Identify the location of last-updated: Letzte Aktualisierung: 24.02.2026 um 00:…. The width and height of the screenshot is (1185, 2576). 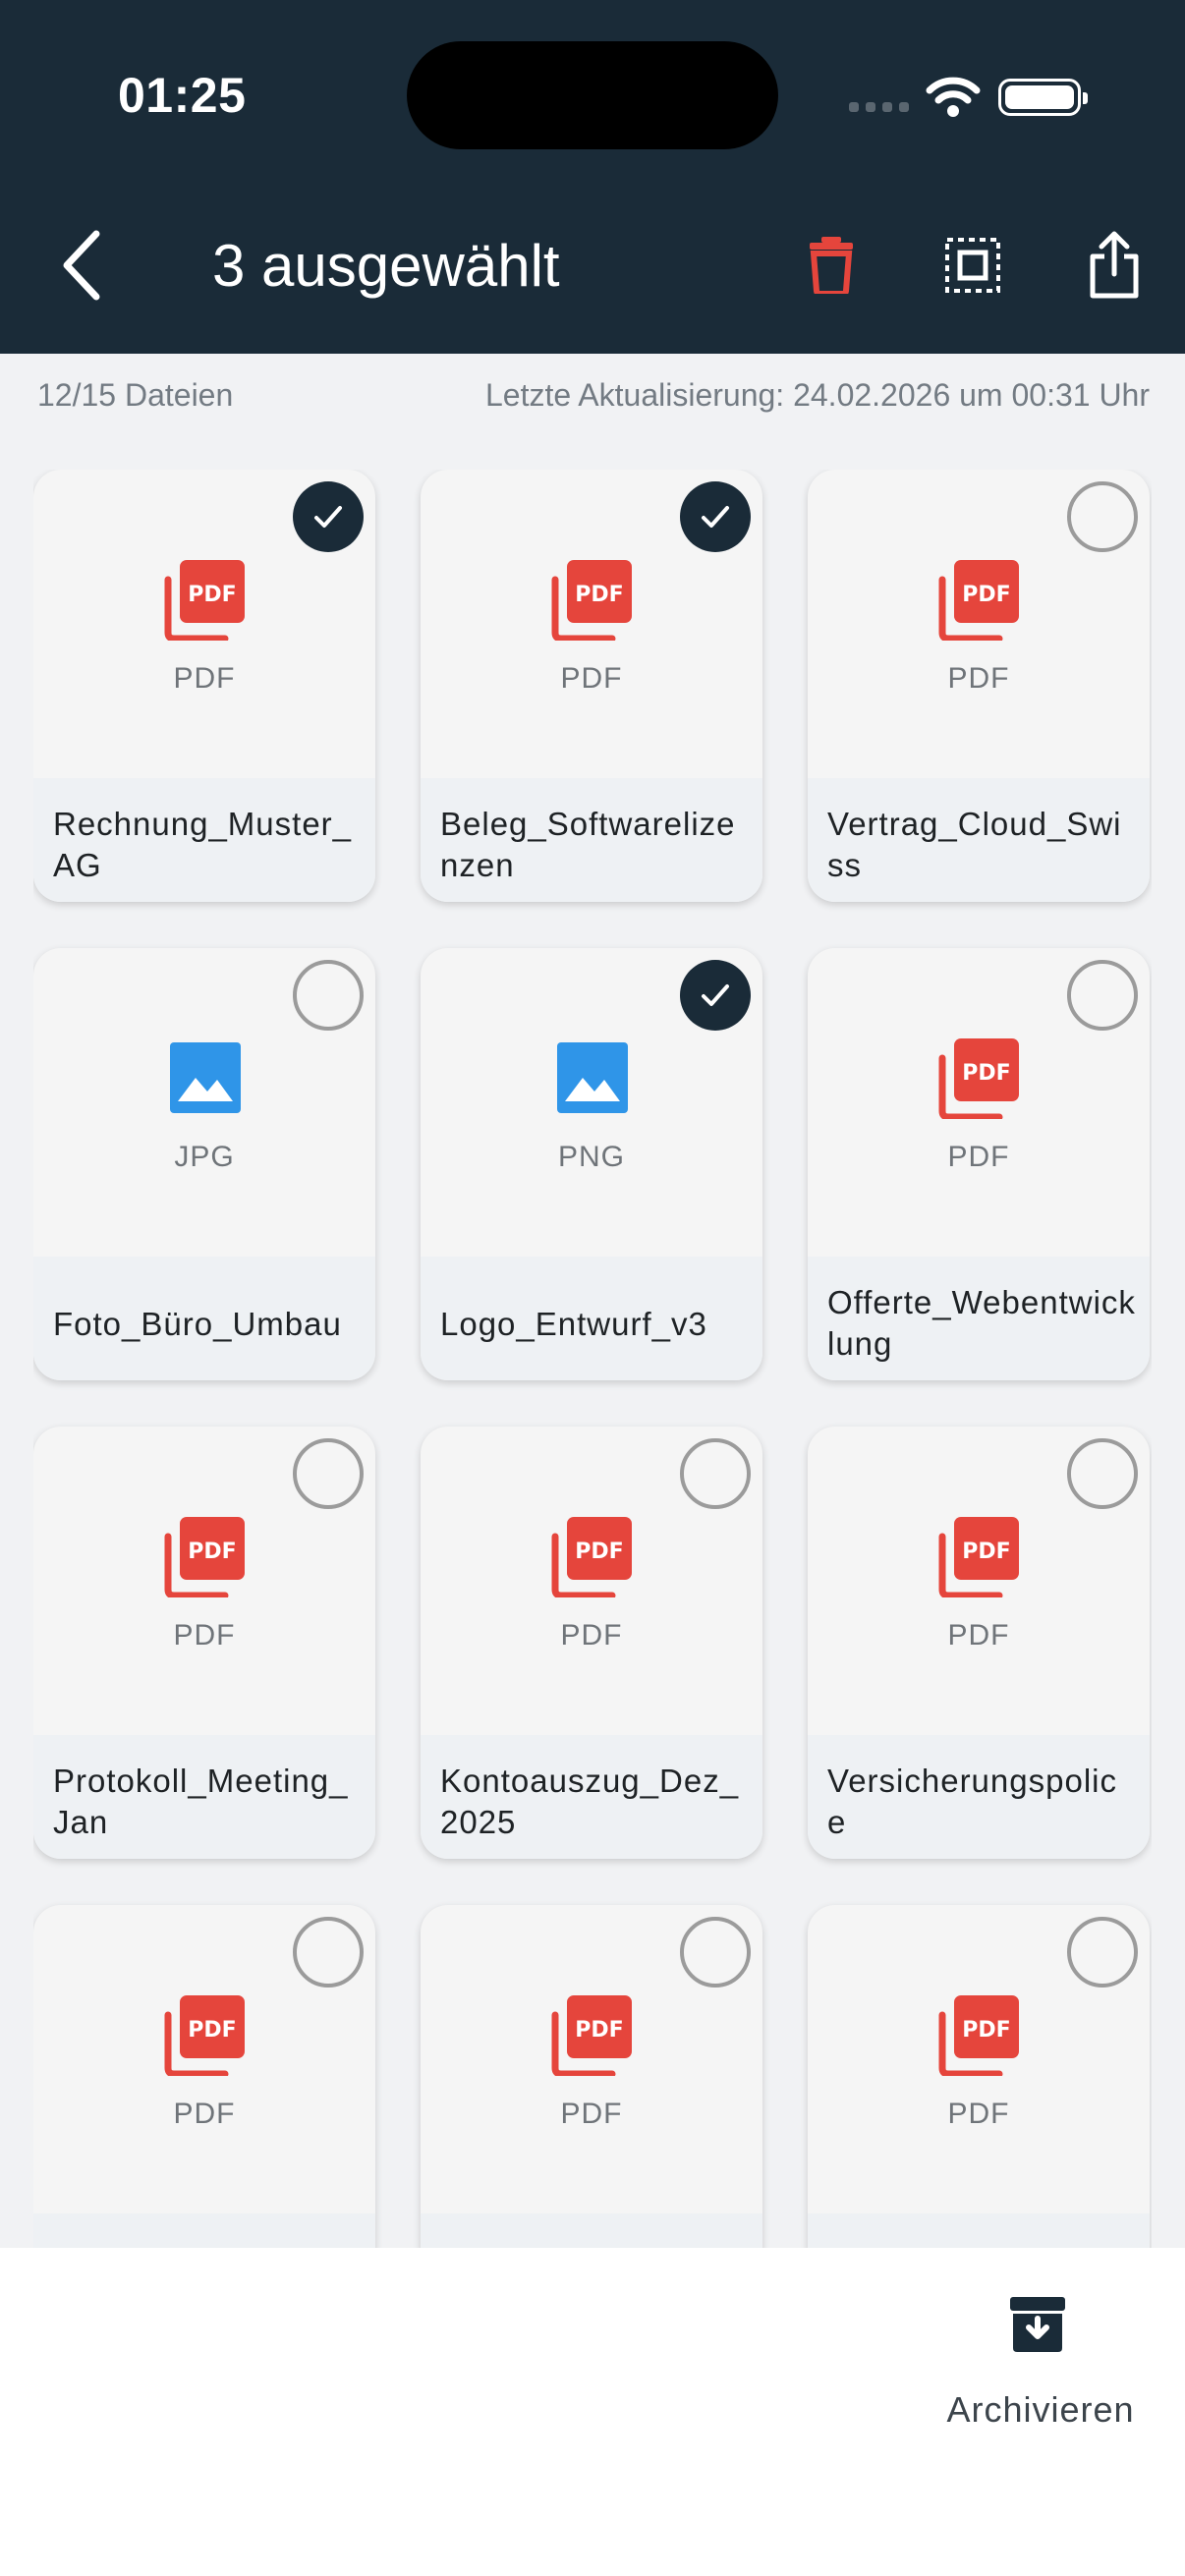
(817, 395).